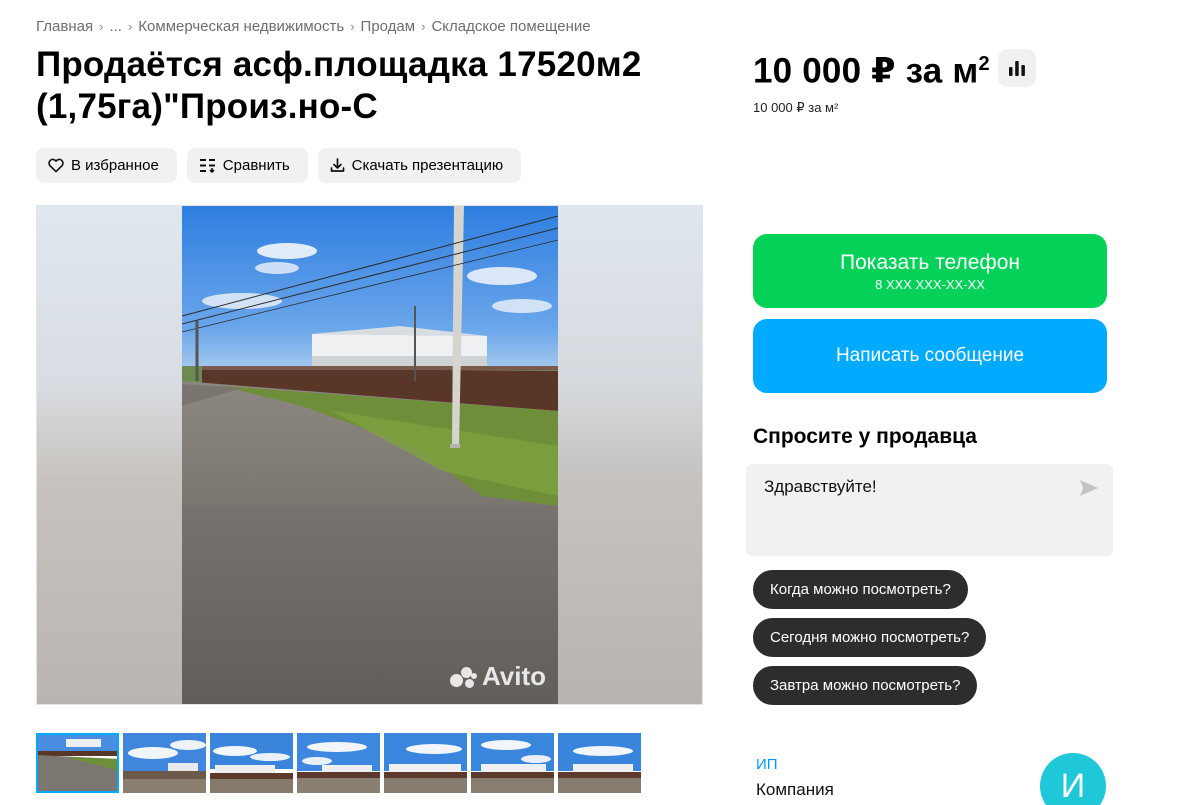 Image resolution: width=1200 pixels, height=805 pixels. I want to click on price-main: 10 000 ₽ за м2, so click(894, 68).